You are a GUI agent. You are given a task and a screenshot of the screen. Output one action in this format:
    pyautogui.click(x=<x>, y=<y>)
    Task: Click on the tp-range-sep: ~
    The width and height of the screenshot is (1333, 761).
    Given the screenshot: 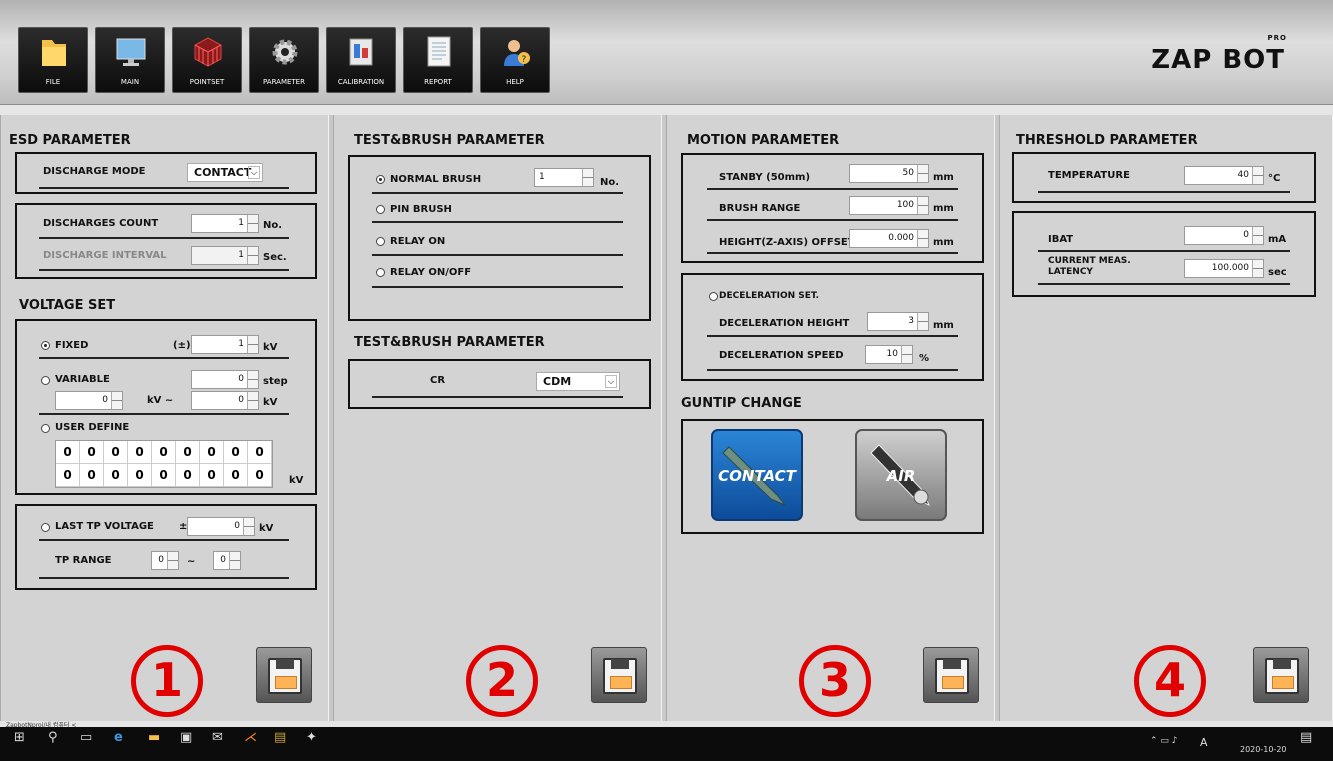 What is the action you would take?
    pyautogui.click(x=191, y=561)
    